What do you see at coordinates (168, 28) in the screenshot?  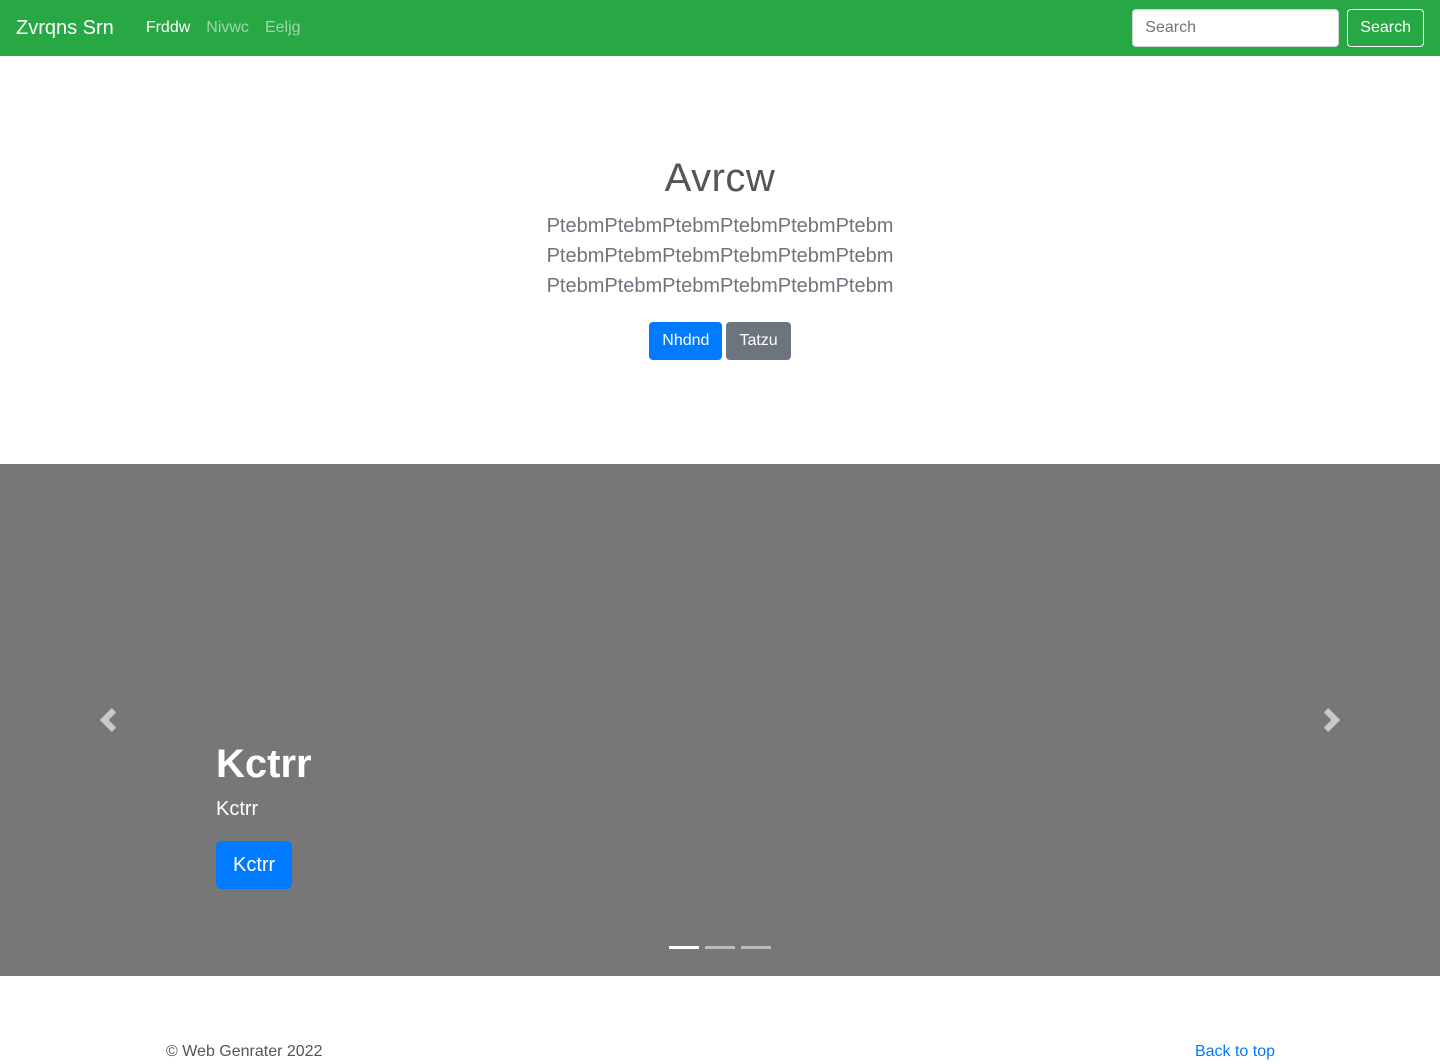 I see `nav-link-frddw: Frddw` at bounding box center [168, 28].